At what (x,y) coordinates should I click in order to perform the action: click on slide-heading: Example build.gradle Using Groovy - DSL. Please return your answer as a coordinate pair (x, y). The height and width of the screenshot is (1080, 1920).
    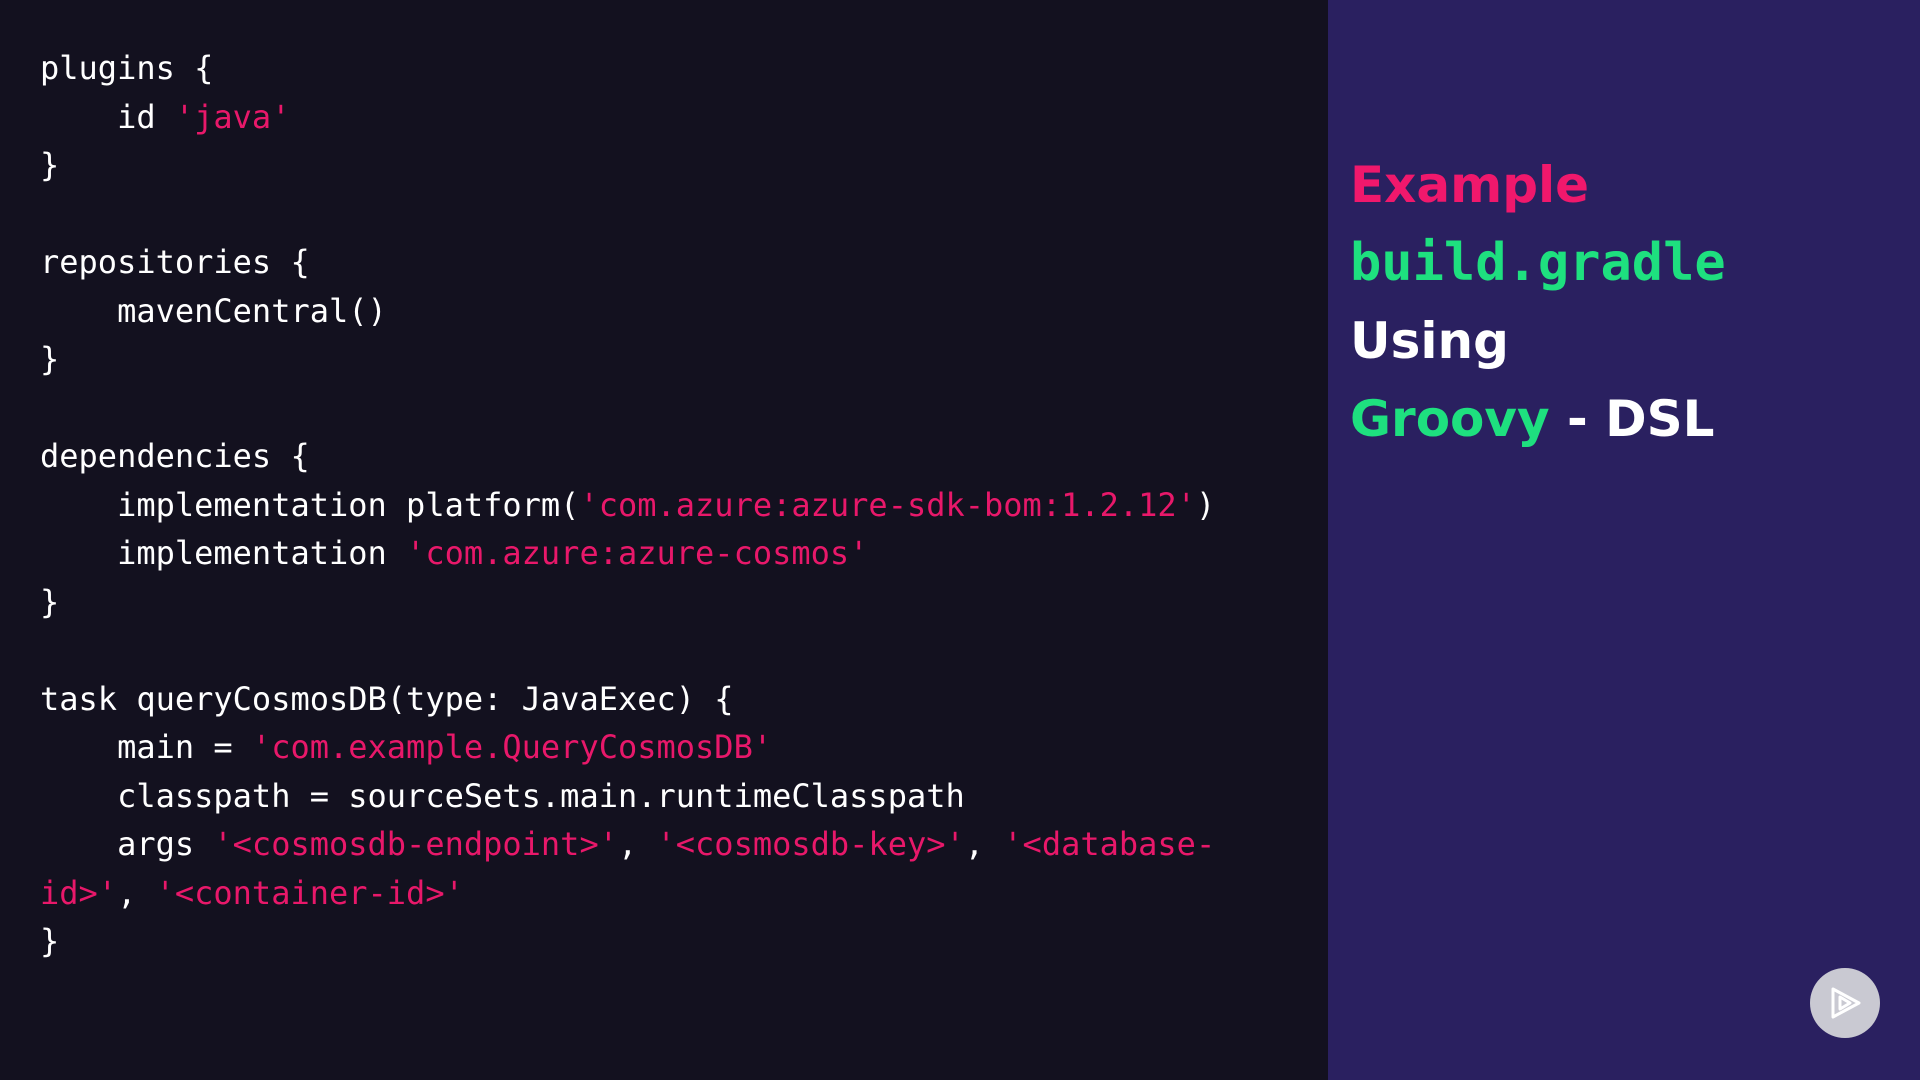
    Looking at the image, I should click on (1538, 302).